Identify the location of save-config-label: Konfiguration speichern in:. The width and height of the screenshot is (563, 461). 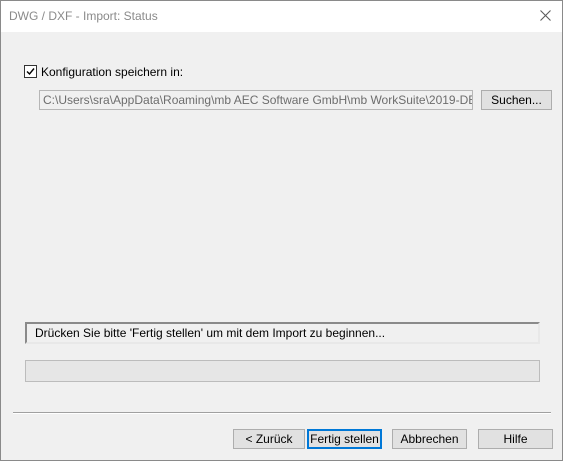
(112, 72).